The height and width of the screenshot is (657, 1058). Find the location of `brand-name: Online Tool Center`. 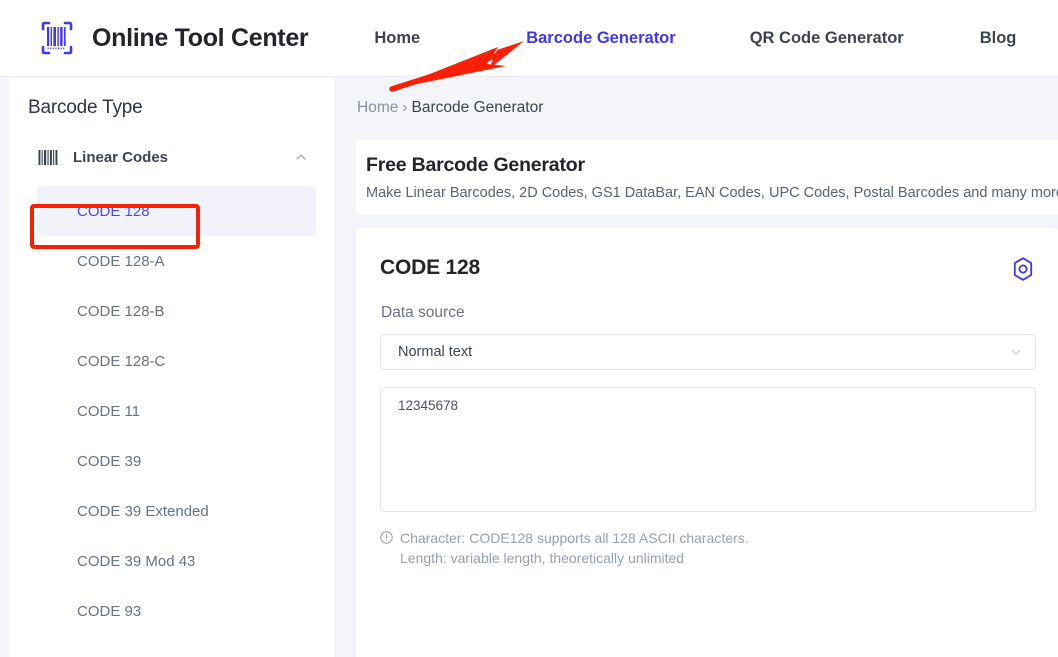

brand-name: Online Tool Center is located at coordinates (200, 37).